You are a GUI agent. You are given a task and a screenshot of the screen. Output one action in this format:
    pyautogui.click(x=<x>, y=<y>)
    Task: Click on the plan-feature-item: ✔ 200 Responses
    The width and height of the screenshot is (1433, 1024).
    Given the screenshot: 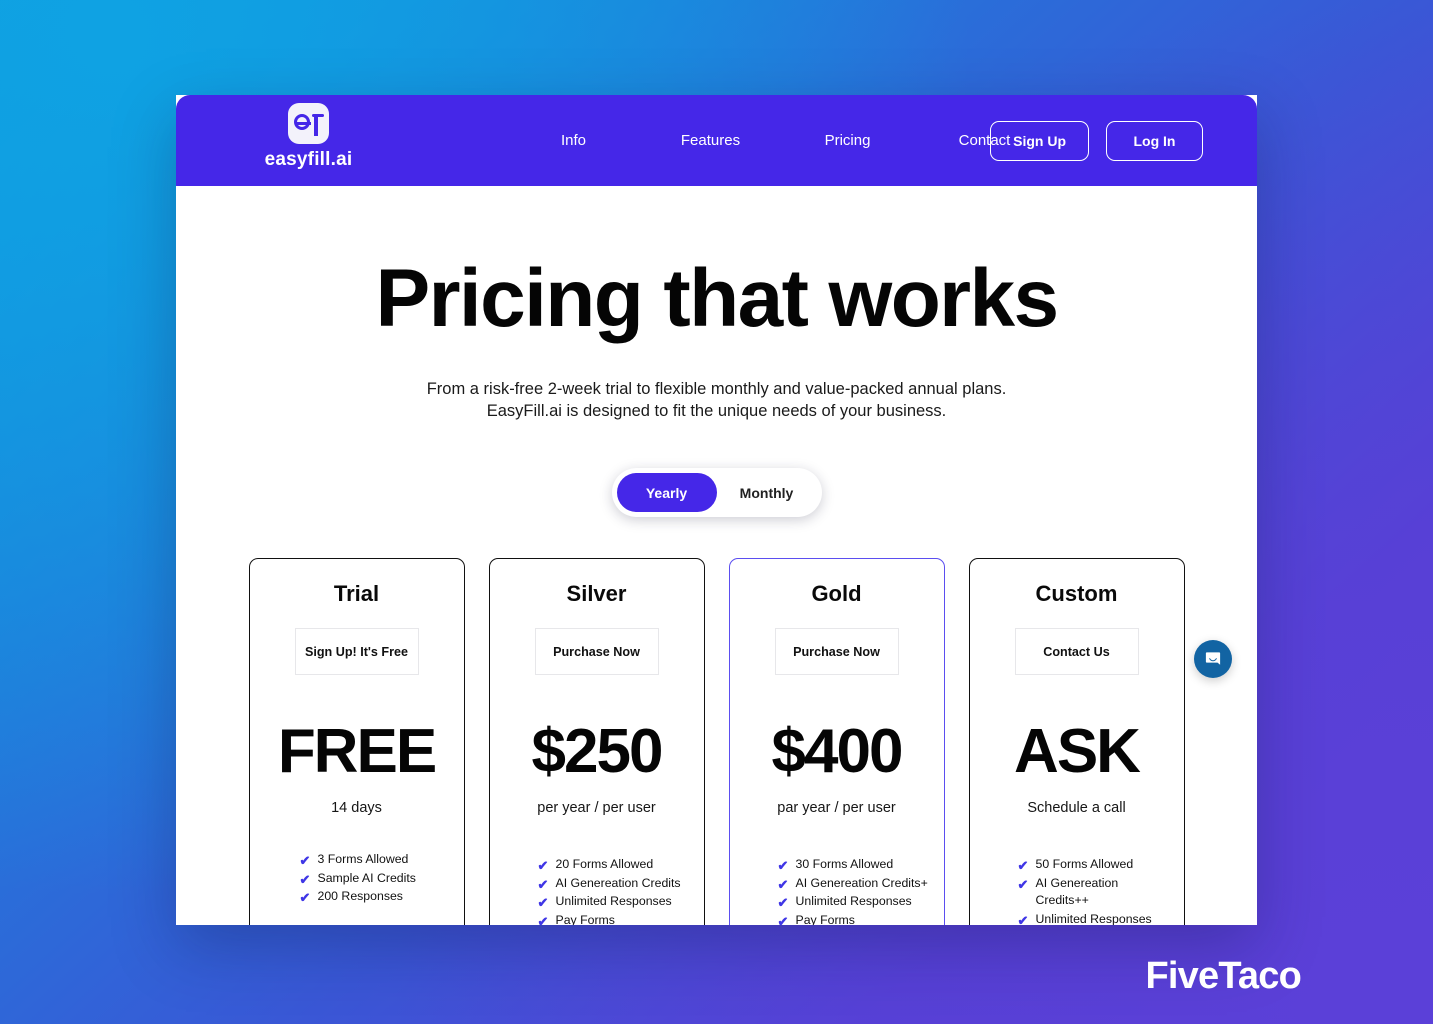 What is the action you would take?
    pyautogui.click(x=375, y=897)
    